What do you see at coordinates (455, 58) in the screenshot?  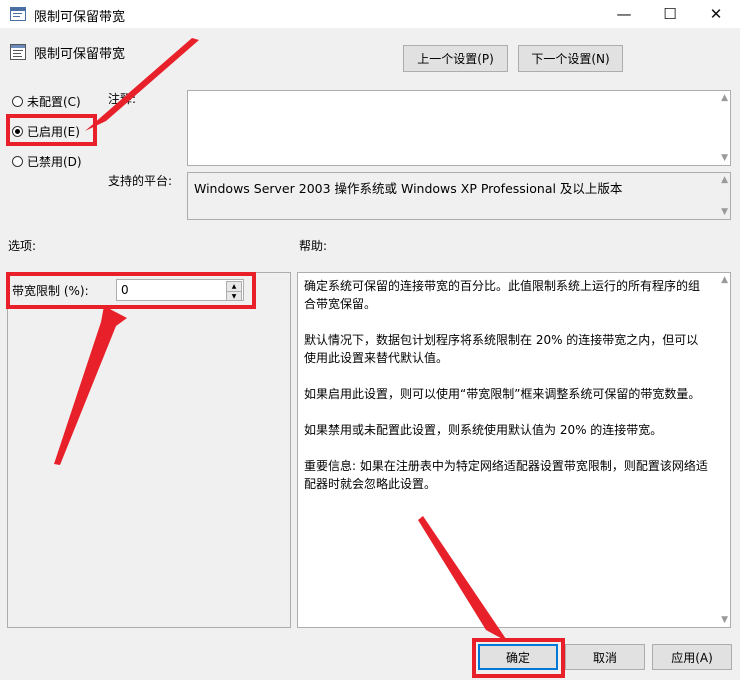 I see `previous-setting-button: 上一个设置(P)` at bounding box center [455, 58].